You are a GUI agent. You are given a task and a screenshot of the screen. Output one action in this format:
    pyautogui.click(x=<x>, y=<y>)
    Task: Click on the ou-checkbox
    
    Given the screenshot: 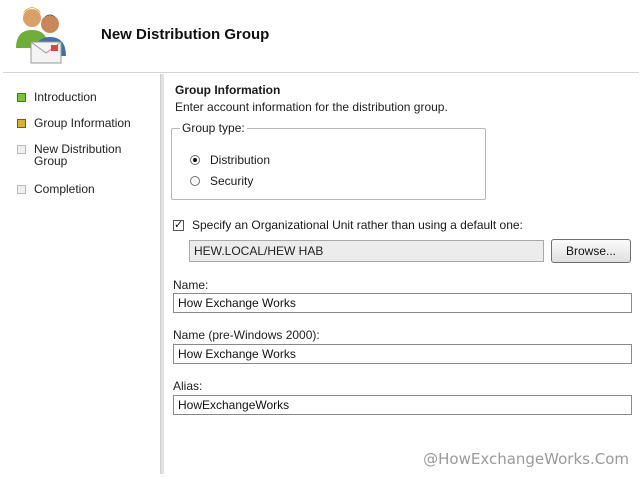 What is the action you would take?
    pyautogui.click(x=178, y=224)
    